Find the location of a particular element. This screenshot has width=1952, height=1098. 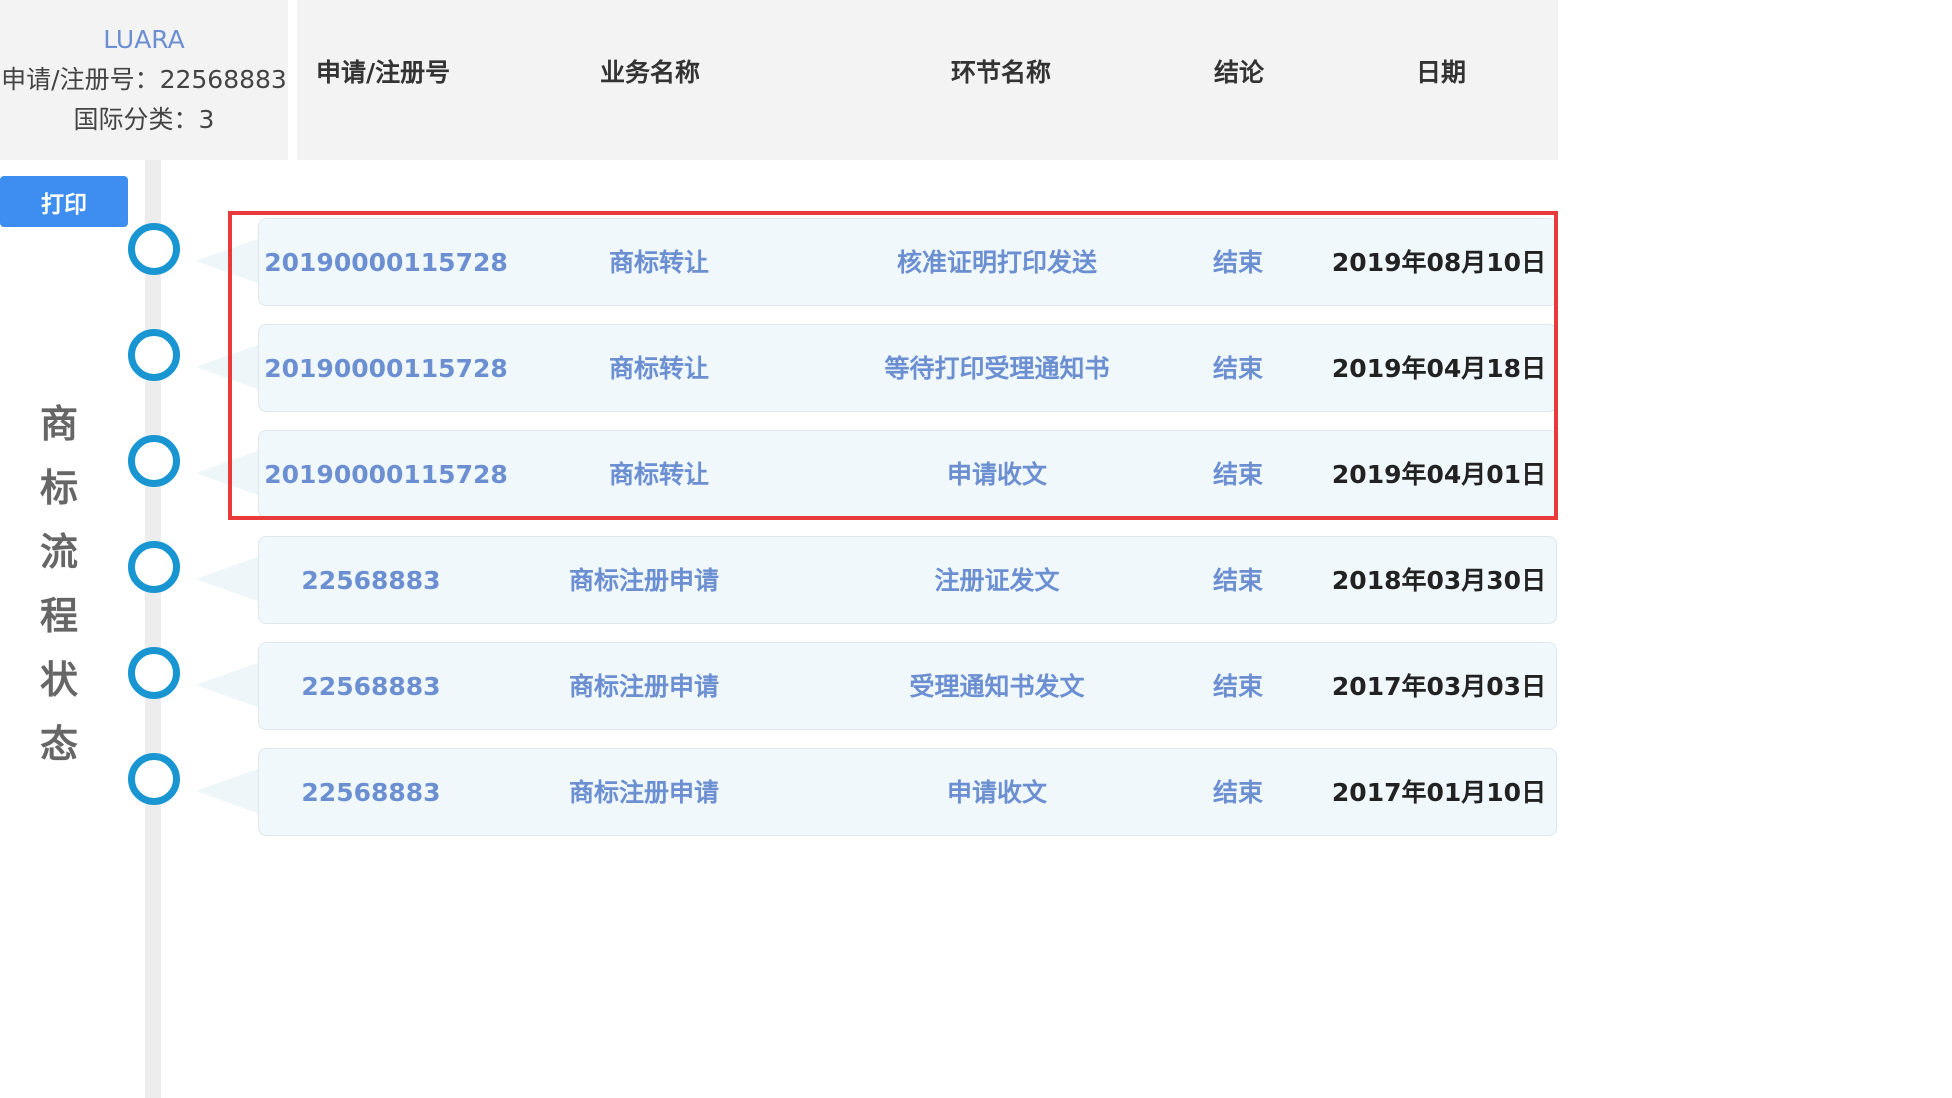

side-title-char: 程 is located at coordinates (58, 616).